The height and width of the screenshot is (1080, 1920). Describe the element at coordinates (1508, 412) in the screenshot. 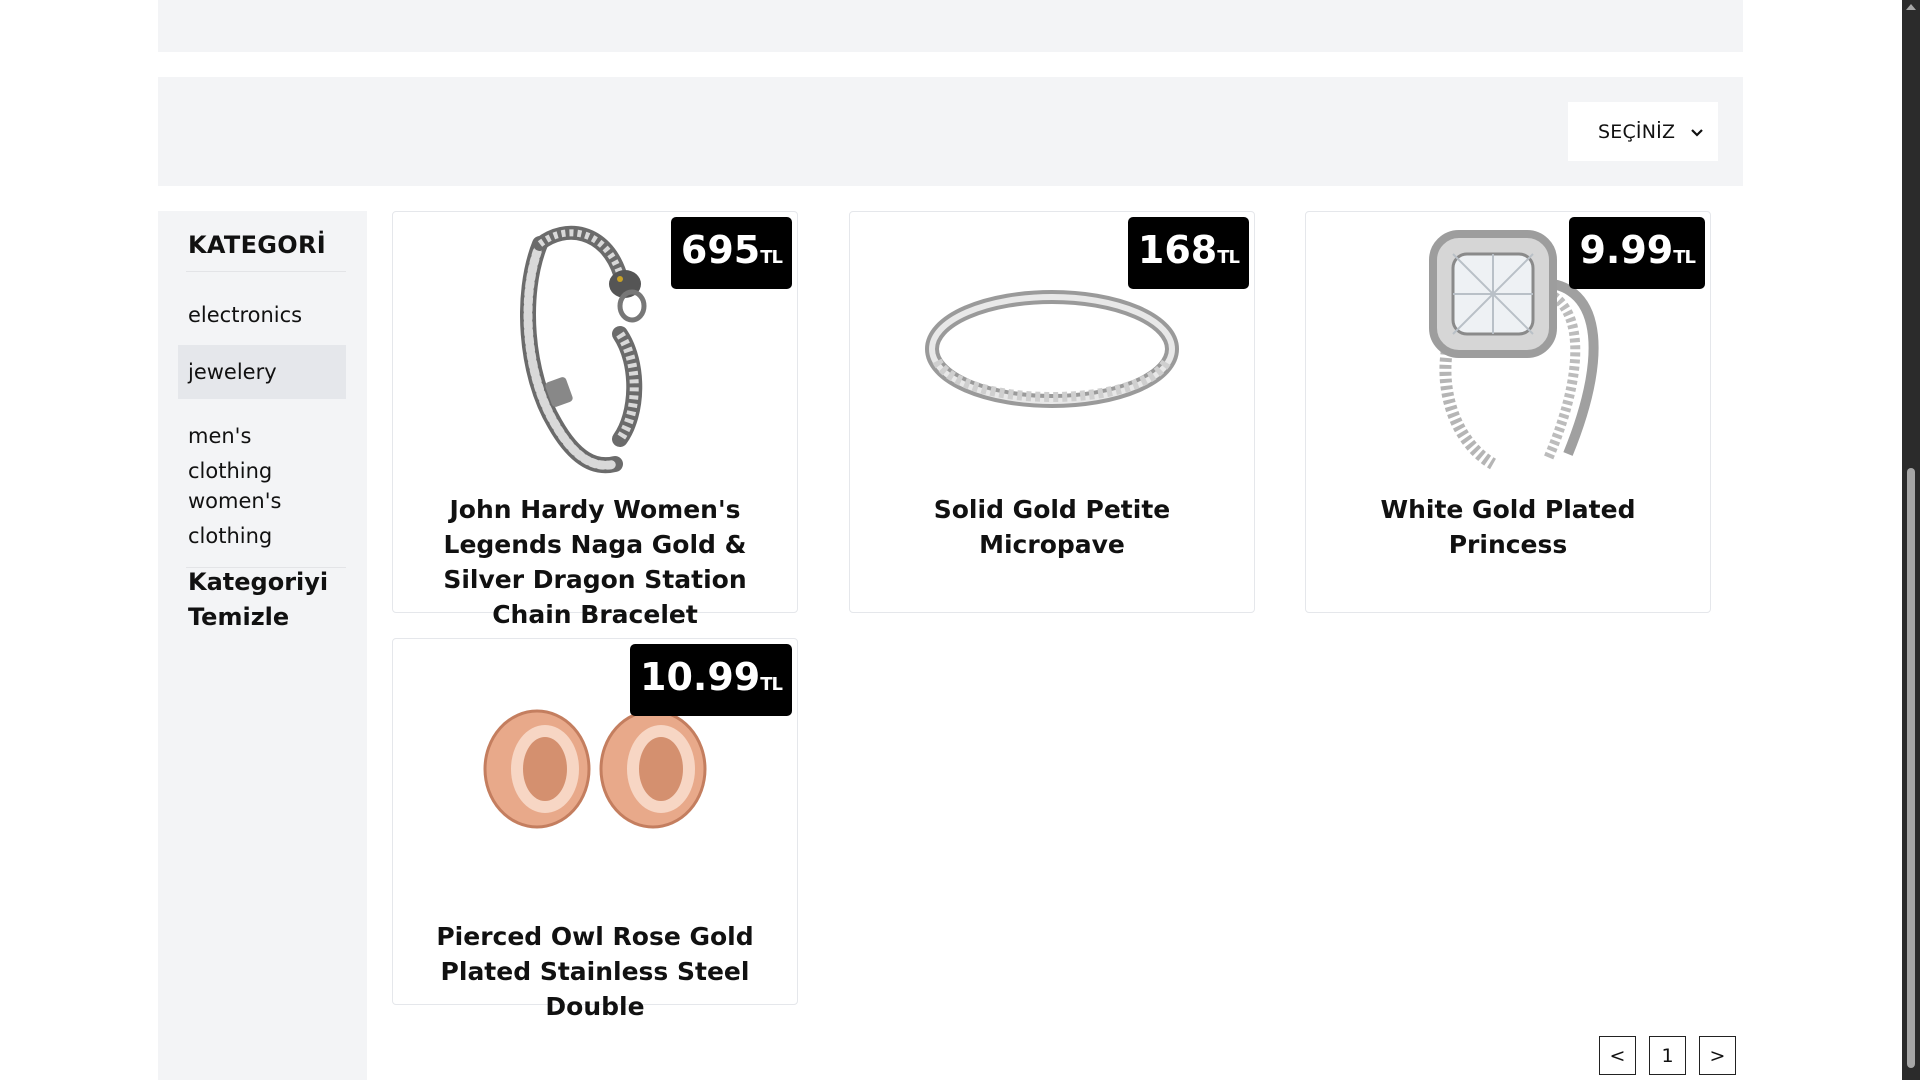

I see `product-card: 9.99TL White Gold Plated Princess` at that location.